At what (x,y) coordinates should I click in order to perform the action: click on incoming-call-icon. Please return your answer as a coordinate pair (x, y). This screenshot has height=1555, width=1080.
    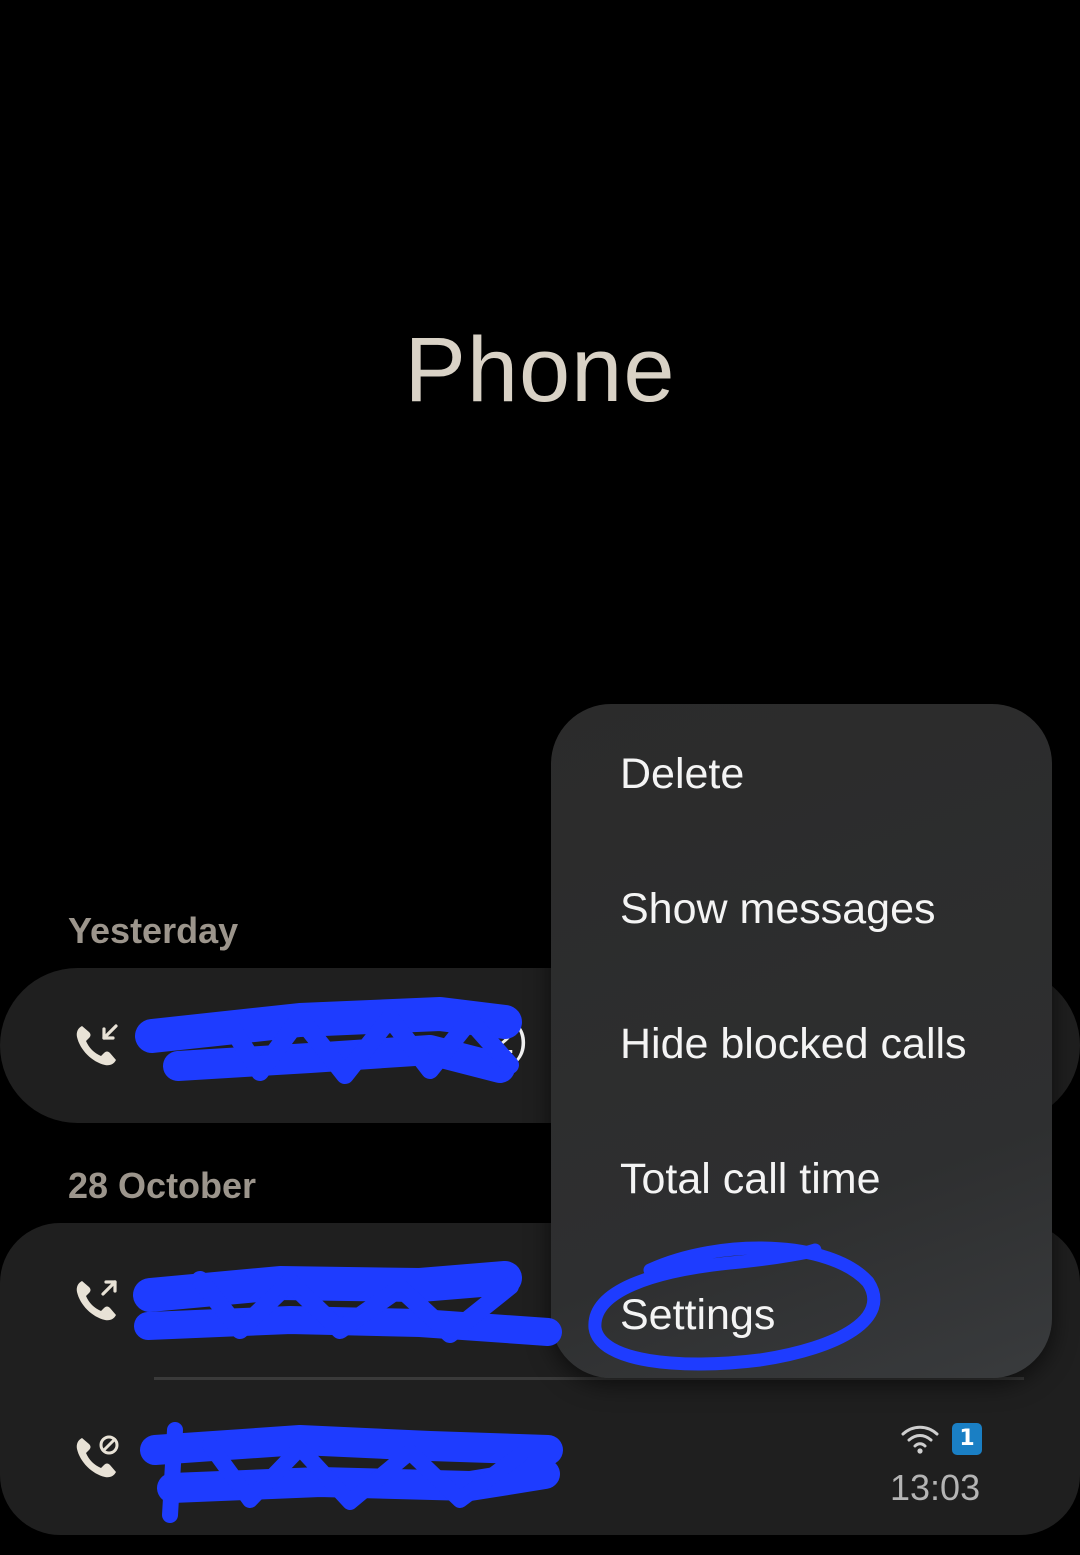
    Looking at the image, I should click on (97, 1045).